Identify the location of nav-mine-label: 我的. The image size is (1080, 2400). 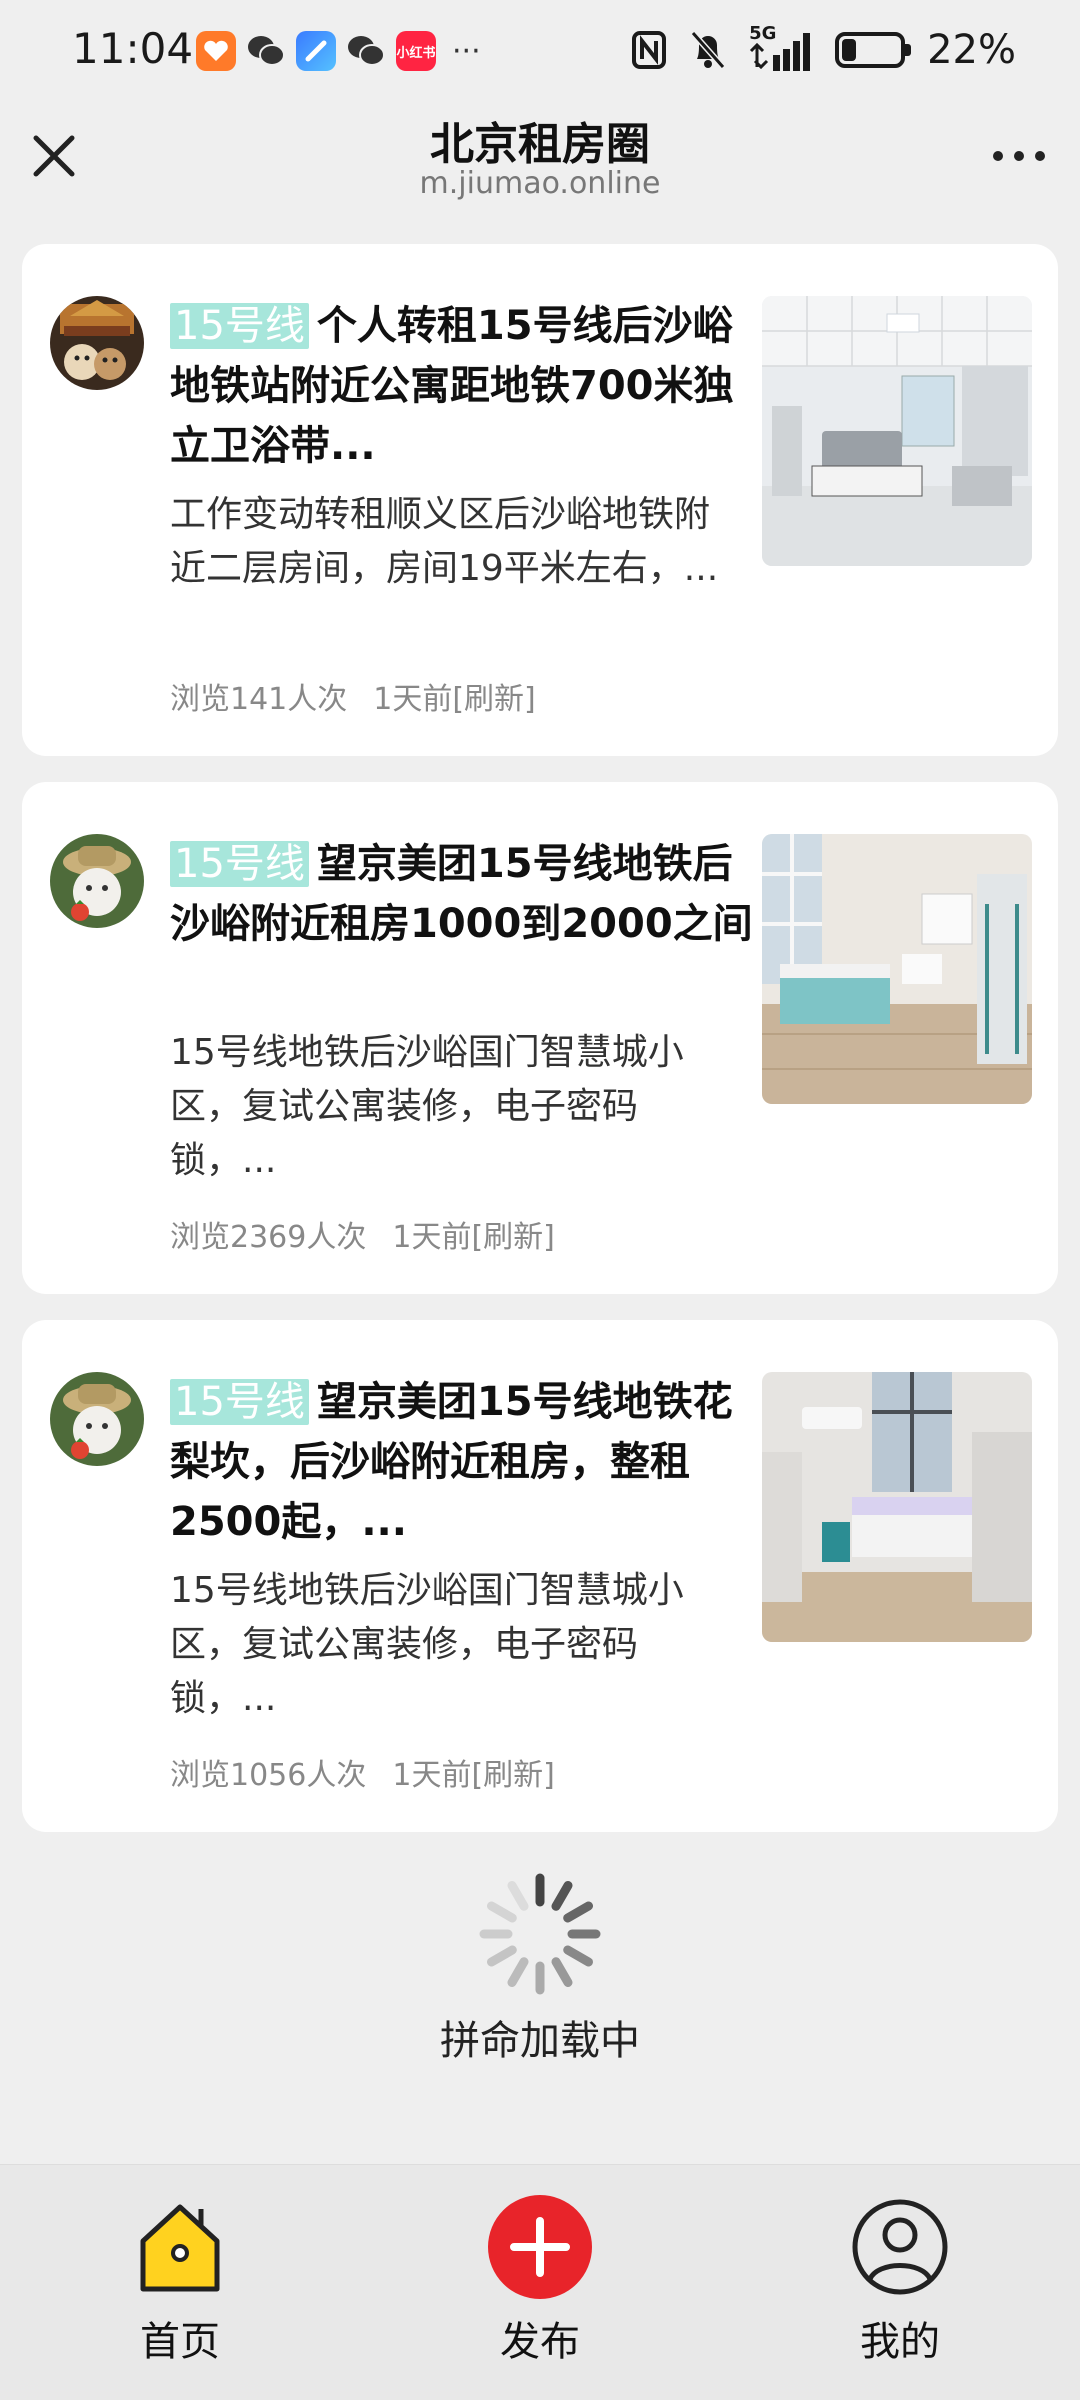
(900, 2342).